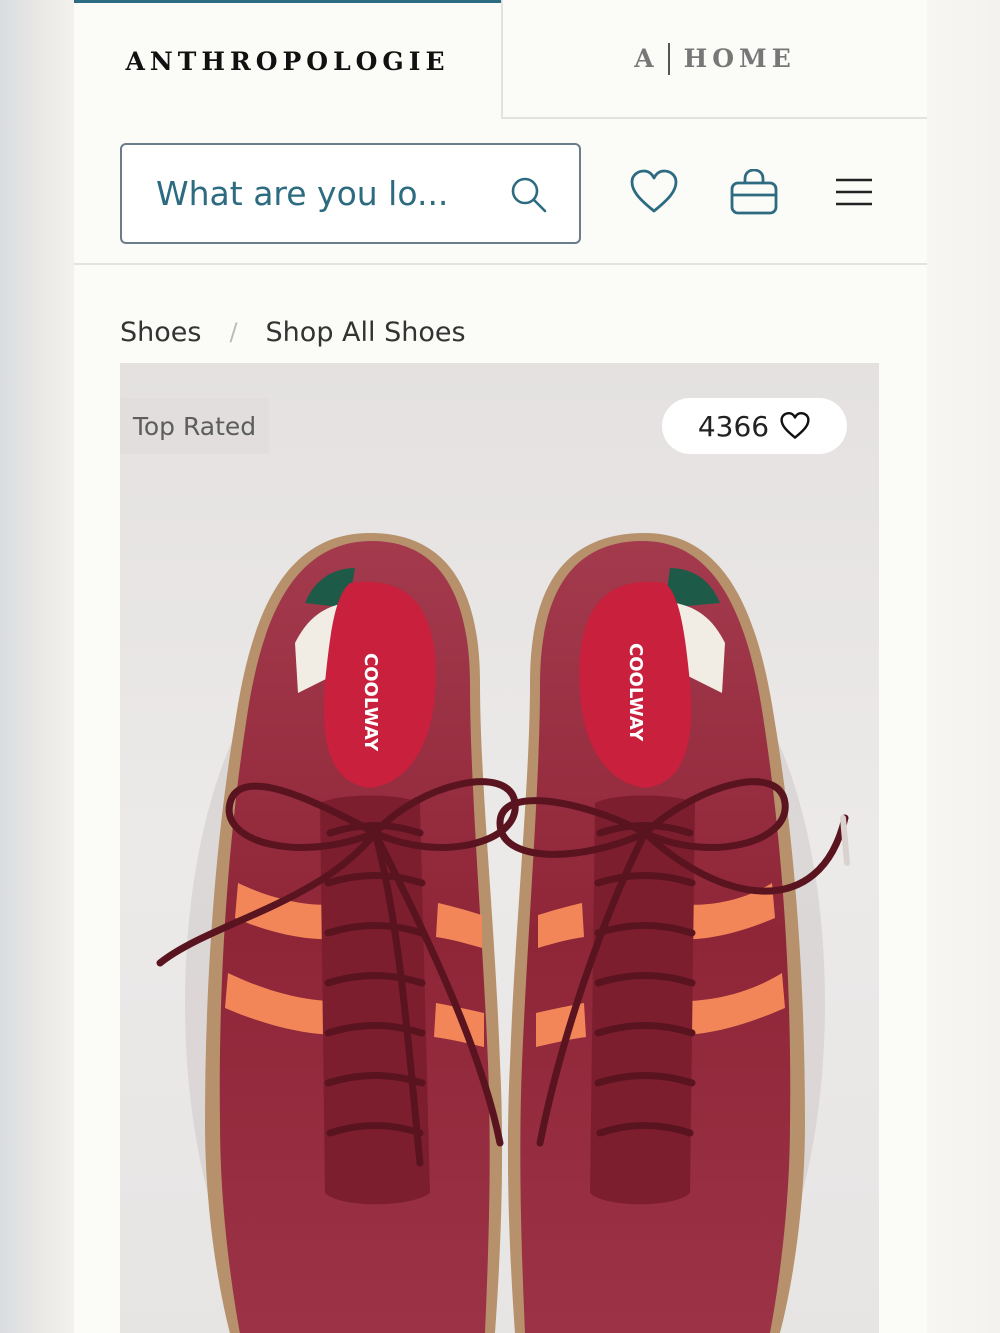 The image size is (1000, 1333). What do you see at coordinates (370, 702) in the screenshot?
I see `insole-brand-text: COOLWAY` at bounding box center [370, 702].